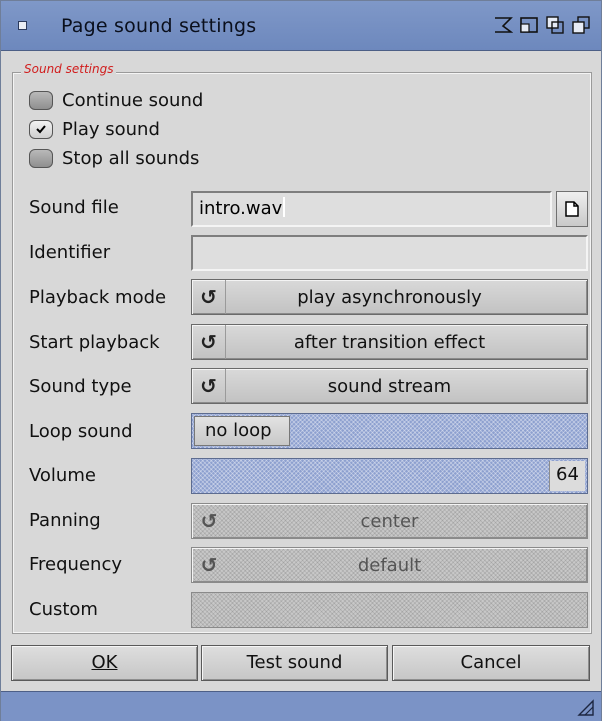 The image size is (602, 721). Describe the element at coordinates (301, 26) in the screenshot. I see `title-bar: Page sound settings` at that location.